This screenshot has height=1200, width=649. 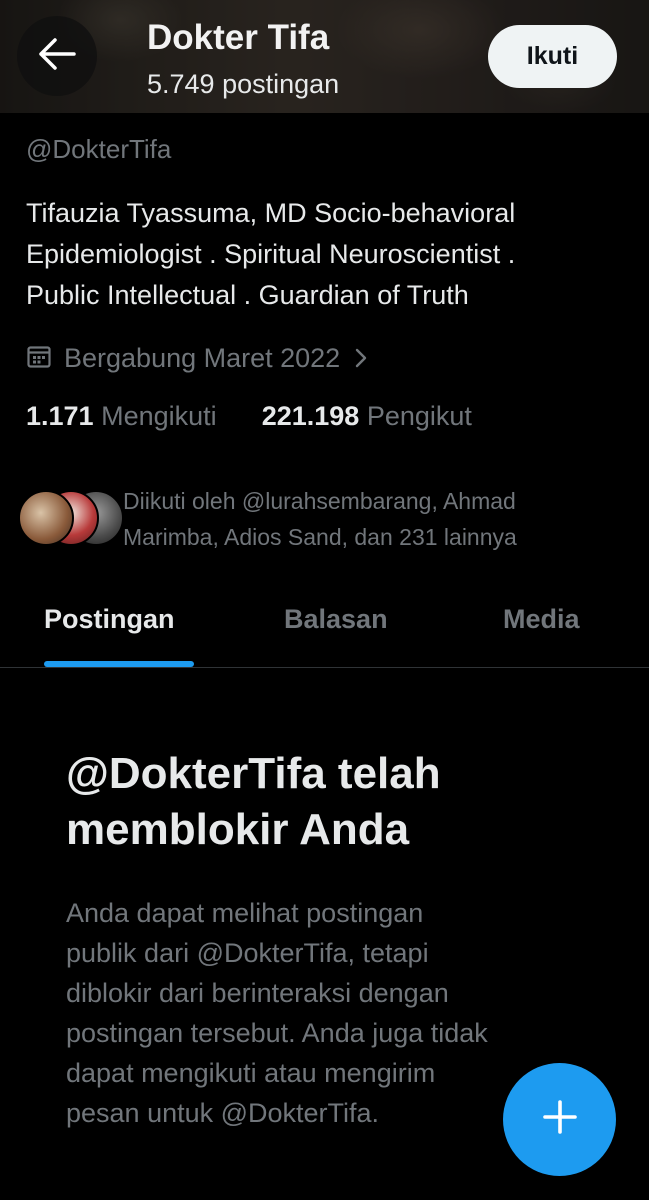 I want to click on avatar, so click(x=46, y=518).